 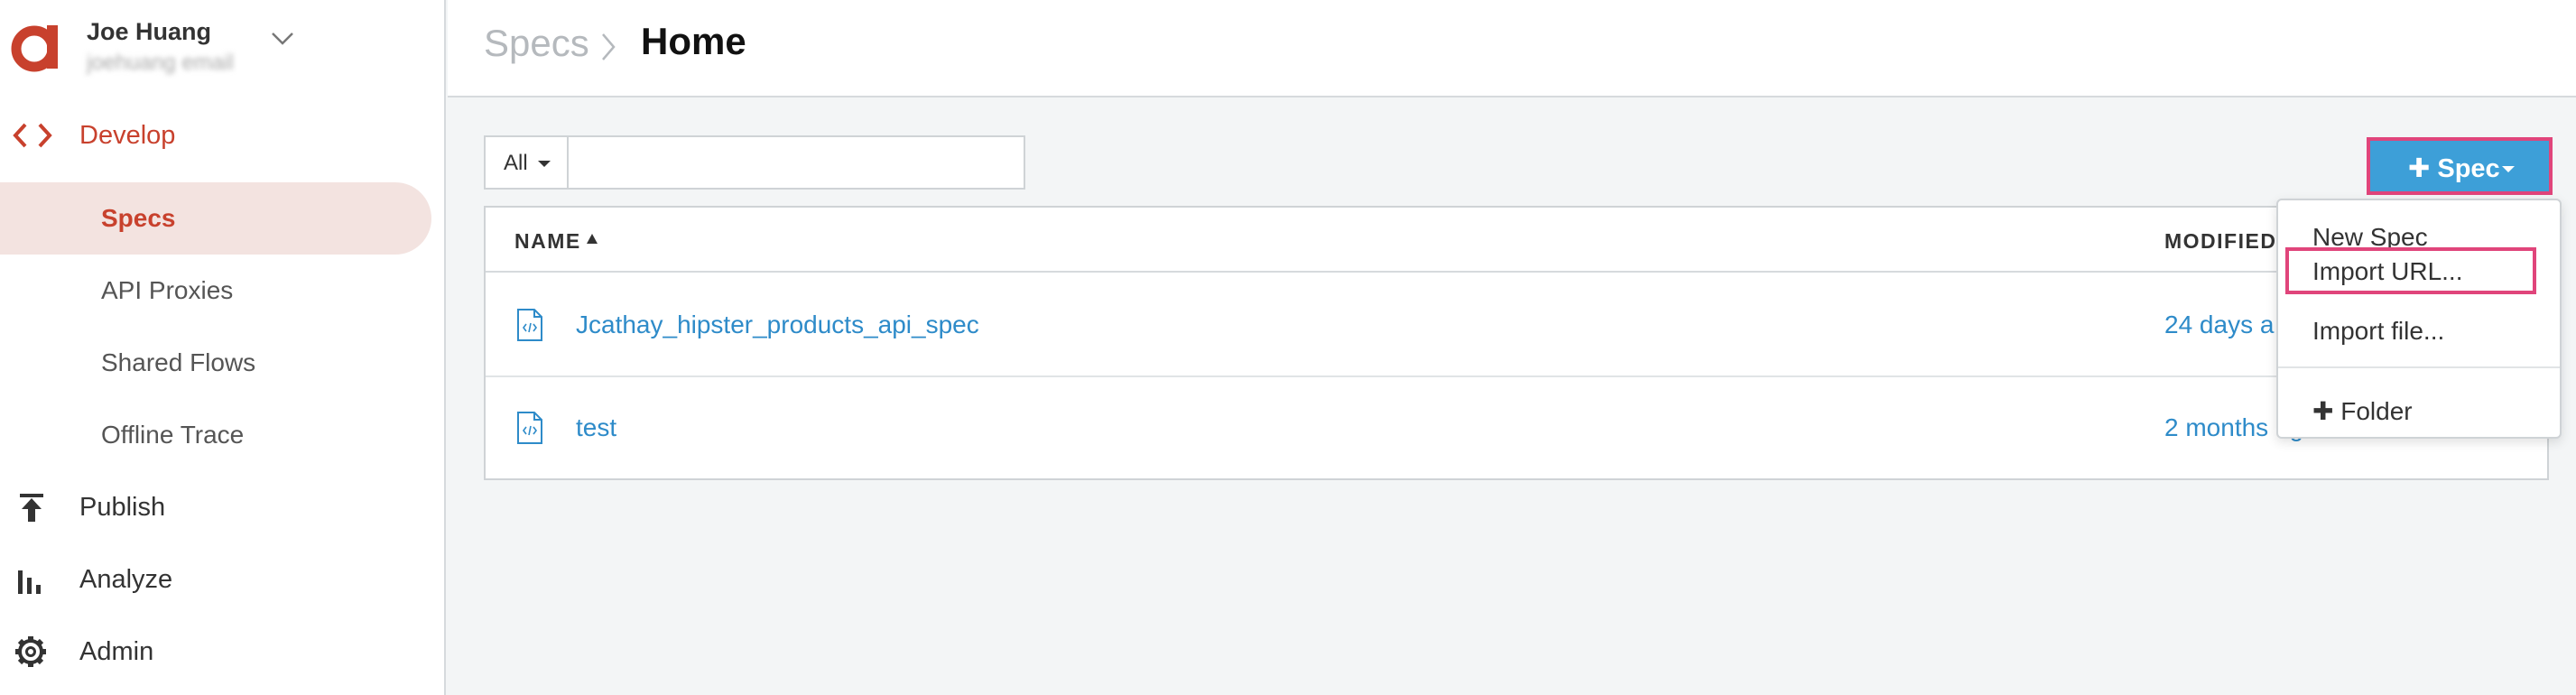 I want to click on menu-item-text: Folder, so click(x=2377, y=411).